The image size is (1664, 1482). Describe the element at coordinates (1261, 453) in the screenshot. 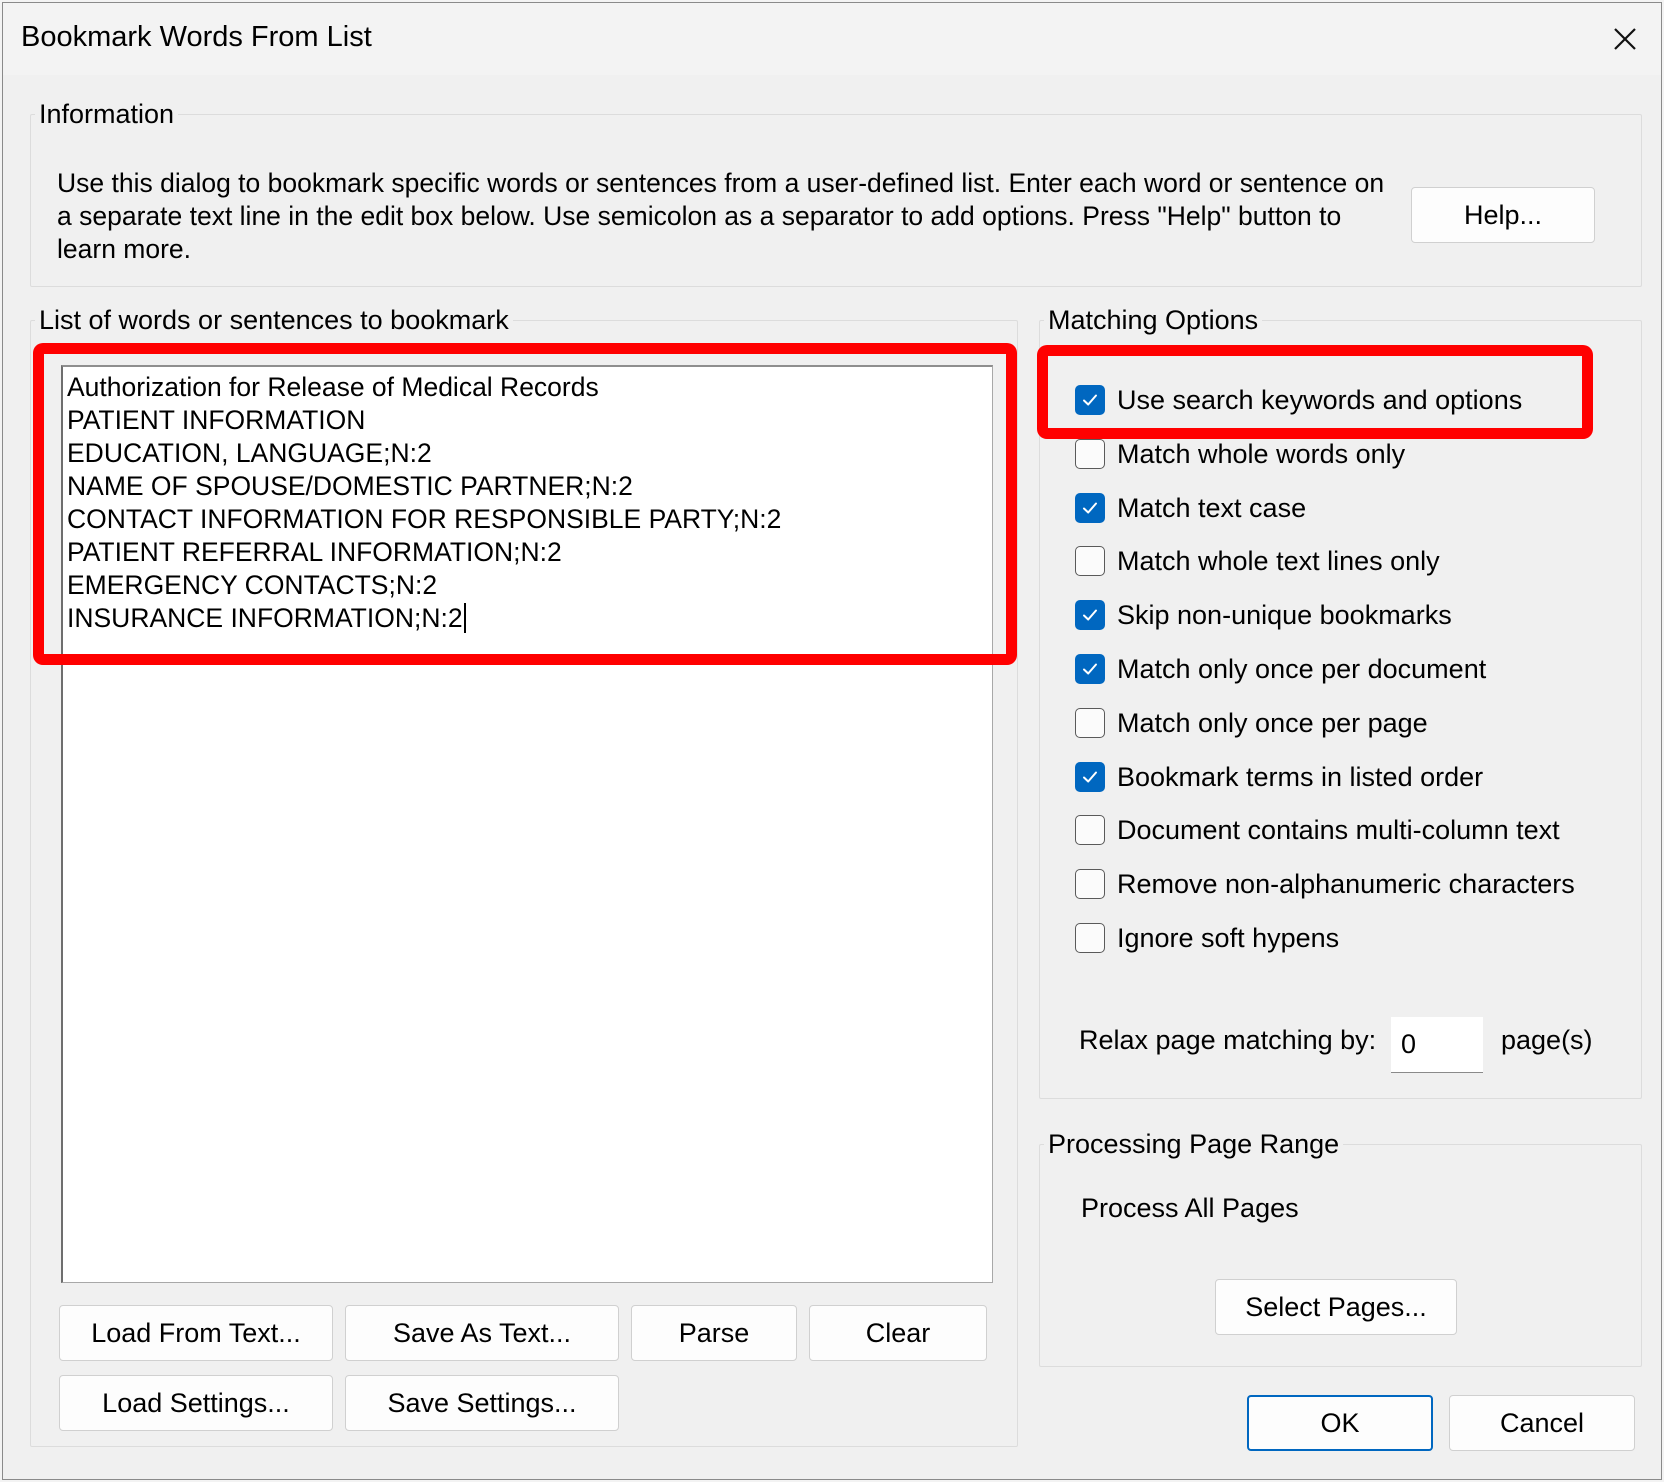

I see `option-label: Match whole words only` at that location.